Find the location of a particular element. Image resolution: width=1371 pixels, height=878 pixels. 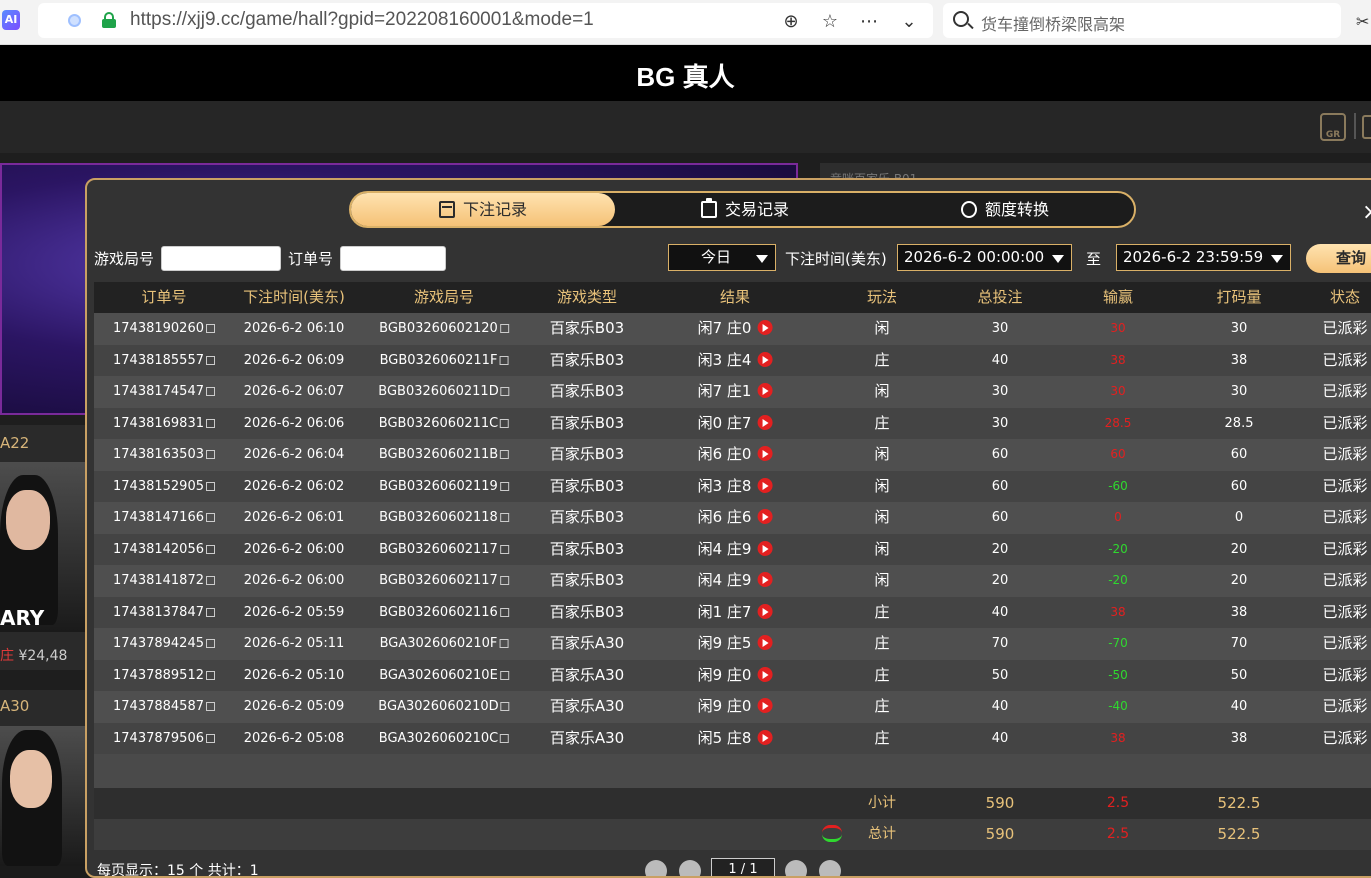

query-button: 查询 is located at coordinates (1338, 258).